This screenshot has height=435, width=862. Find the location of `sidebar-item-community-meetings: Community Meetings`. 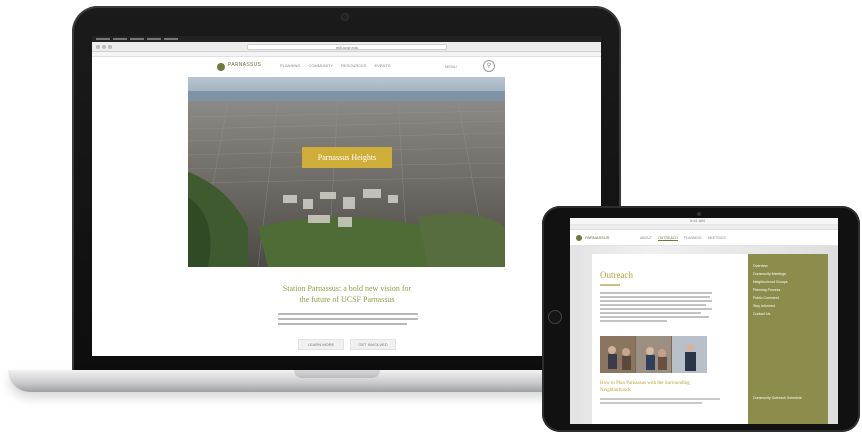

sidebar-item-community-meetings: Community Meetings is located at coordinates (770, 274).